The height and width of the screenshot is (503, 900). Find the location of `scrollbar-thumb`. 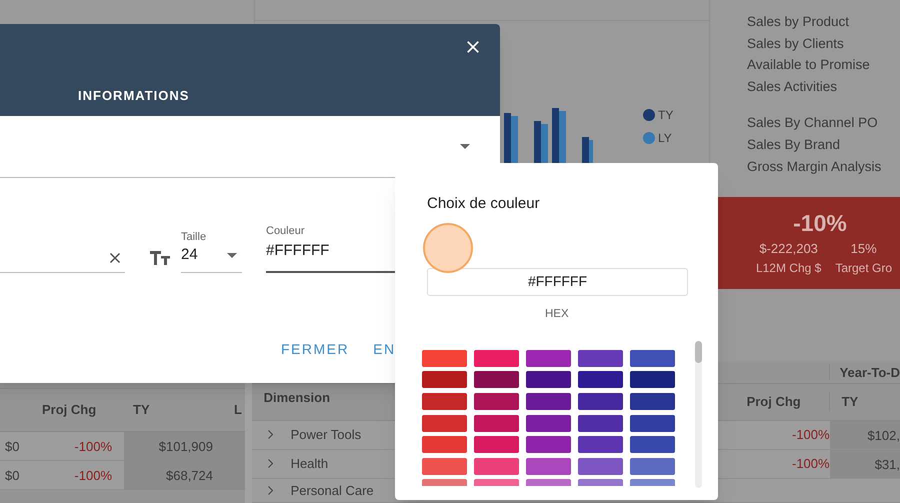

scrollbar-thumb is located at coordinates (698, 351).